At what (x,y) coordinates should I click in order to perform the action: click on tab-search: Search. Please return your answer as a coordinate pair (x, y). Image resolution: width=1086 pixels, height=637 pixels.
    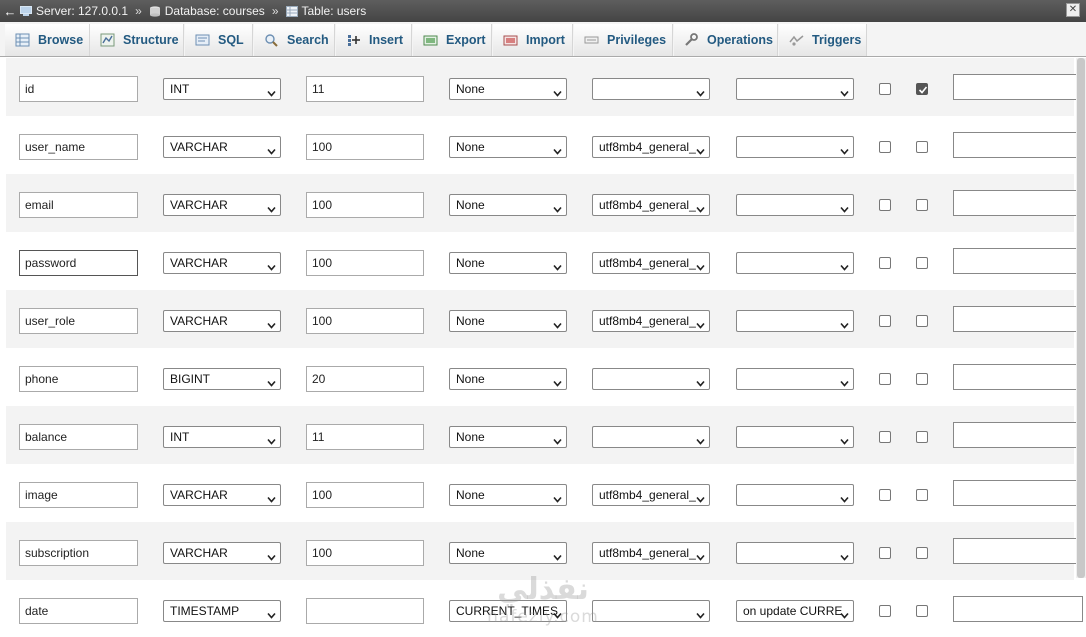
    Looking at the image, I should click on (294, 40).